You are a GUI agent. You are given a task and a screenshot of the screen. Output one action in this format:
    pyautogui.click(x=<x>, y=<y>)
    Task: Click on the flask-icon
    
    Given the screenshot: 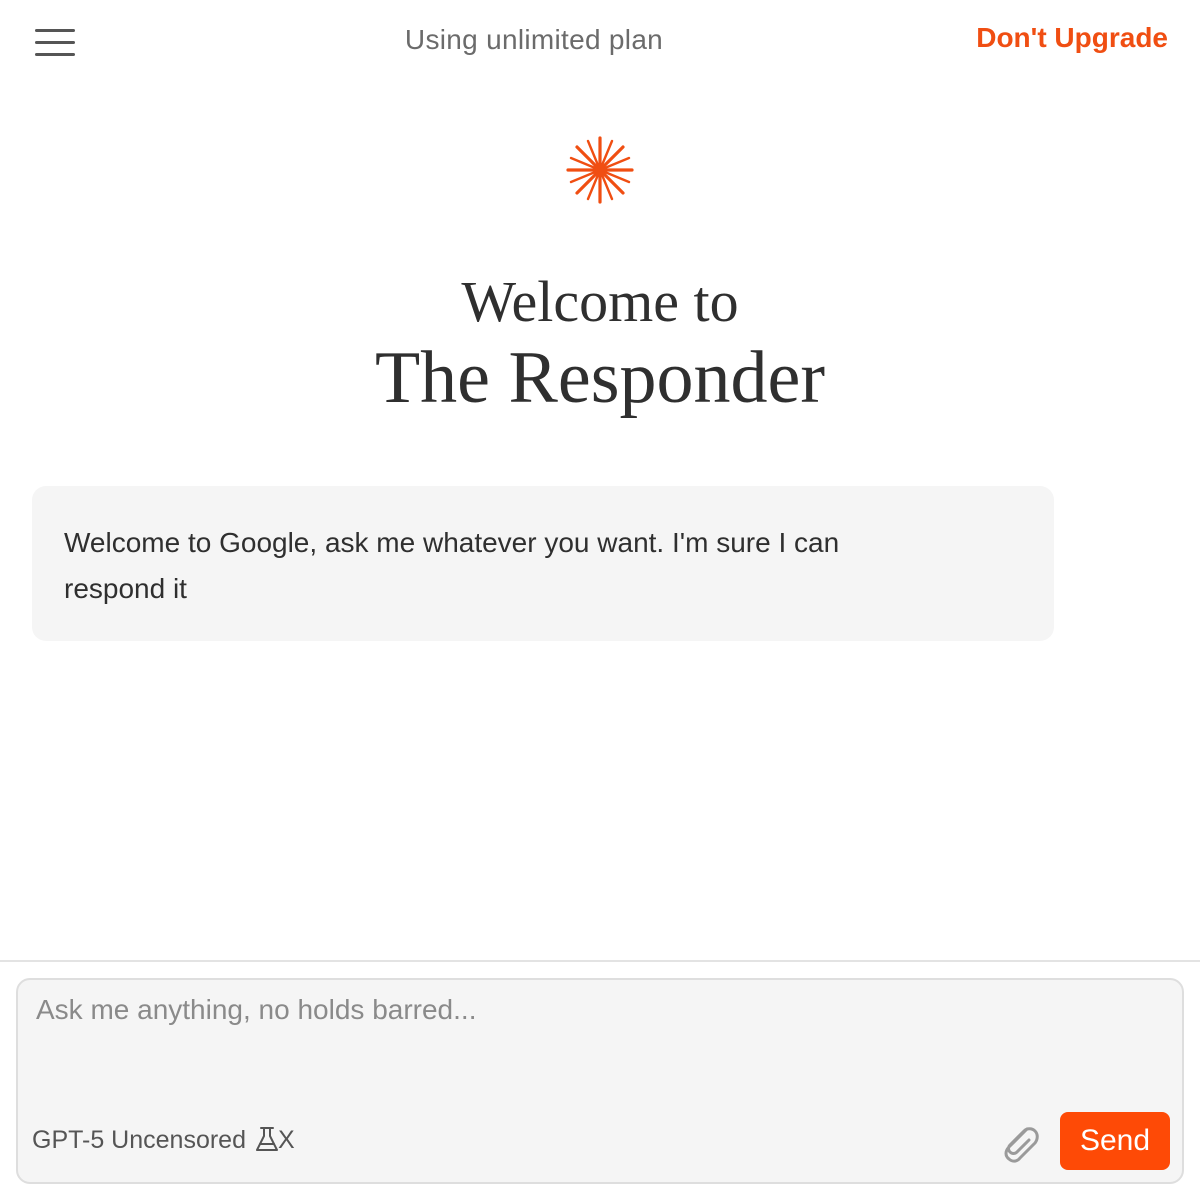 What is the action you would take?
    pyautogui.click(x=267, y=1140)
    